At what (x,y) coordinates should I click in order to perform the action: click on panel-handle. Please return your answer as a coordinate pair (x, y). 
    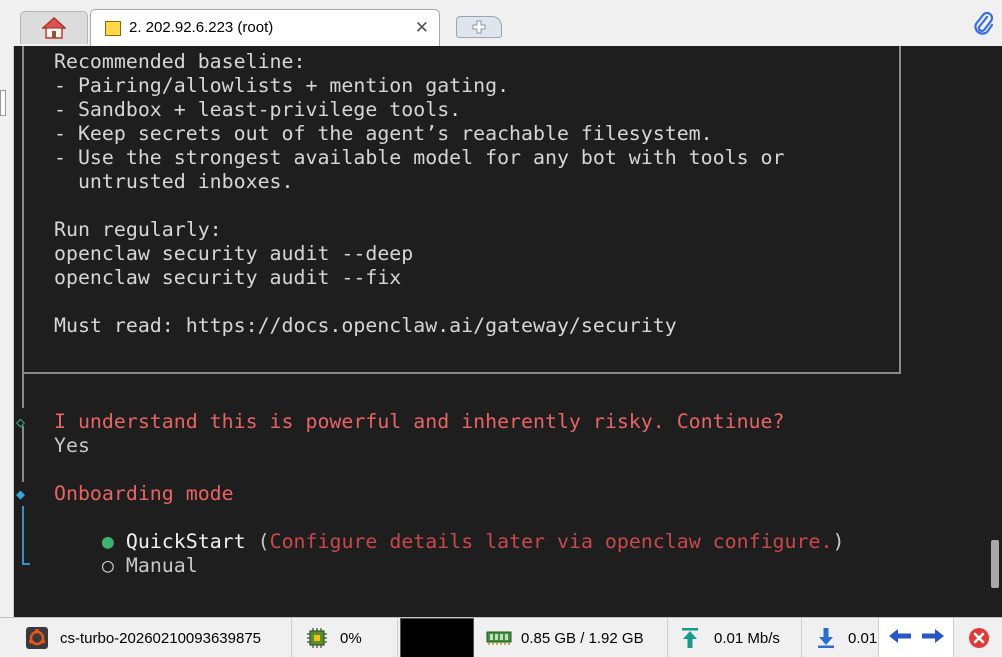
    Looking at the image, I should click on (3, 103).